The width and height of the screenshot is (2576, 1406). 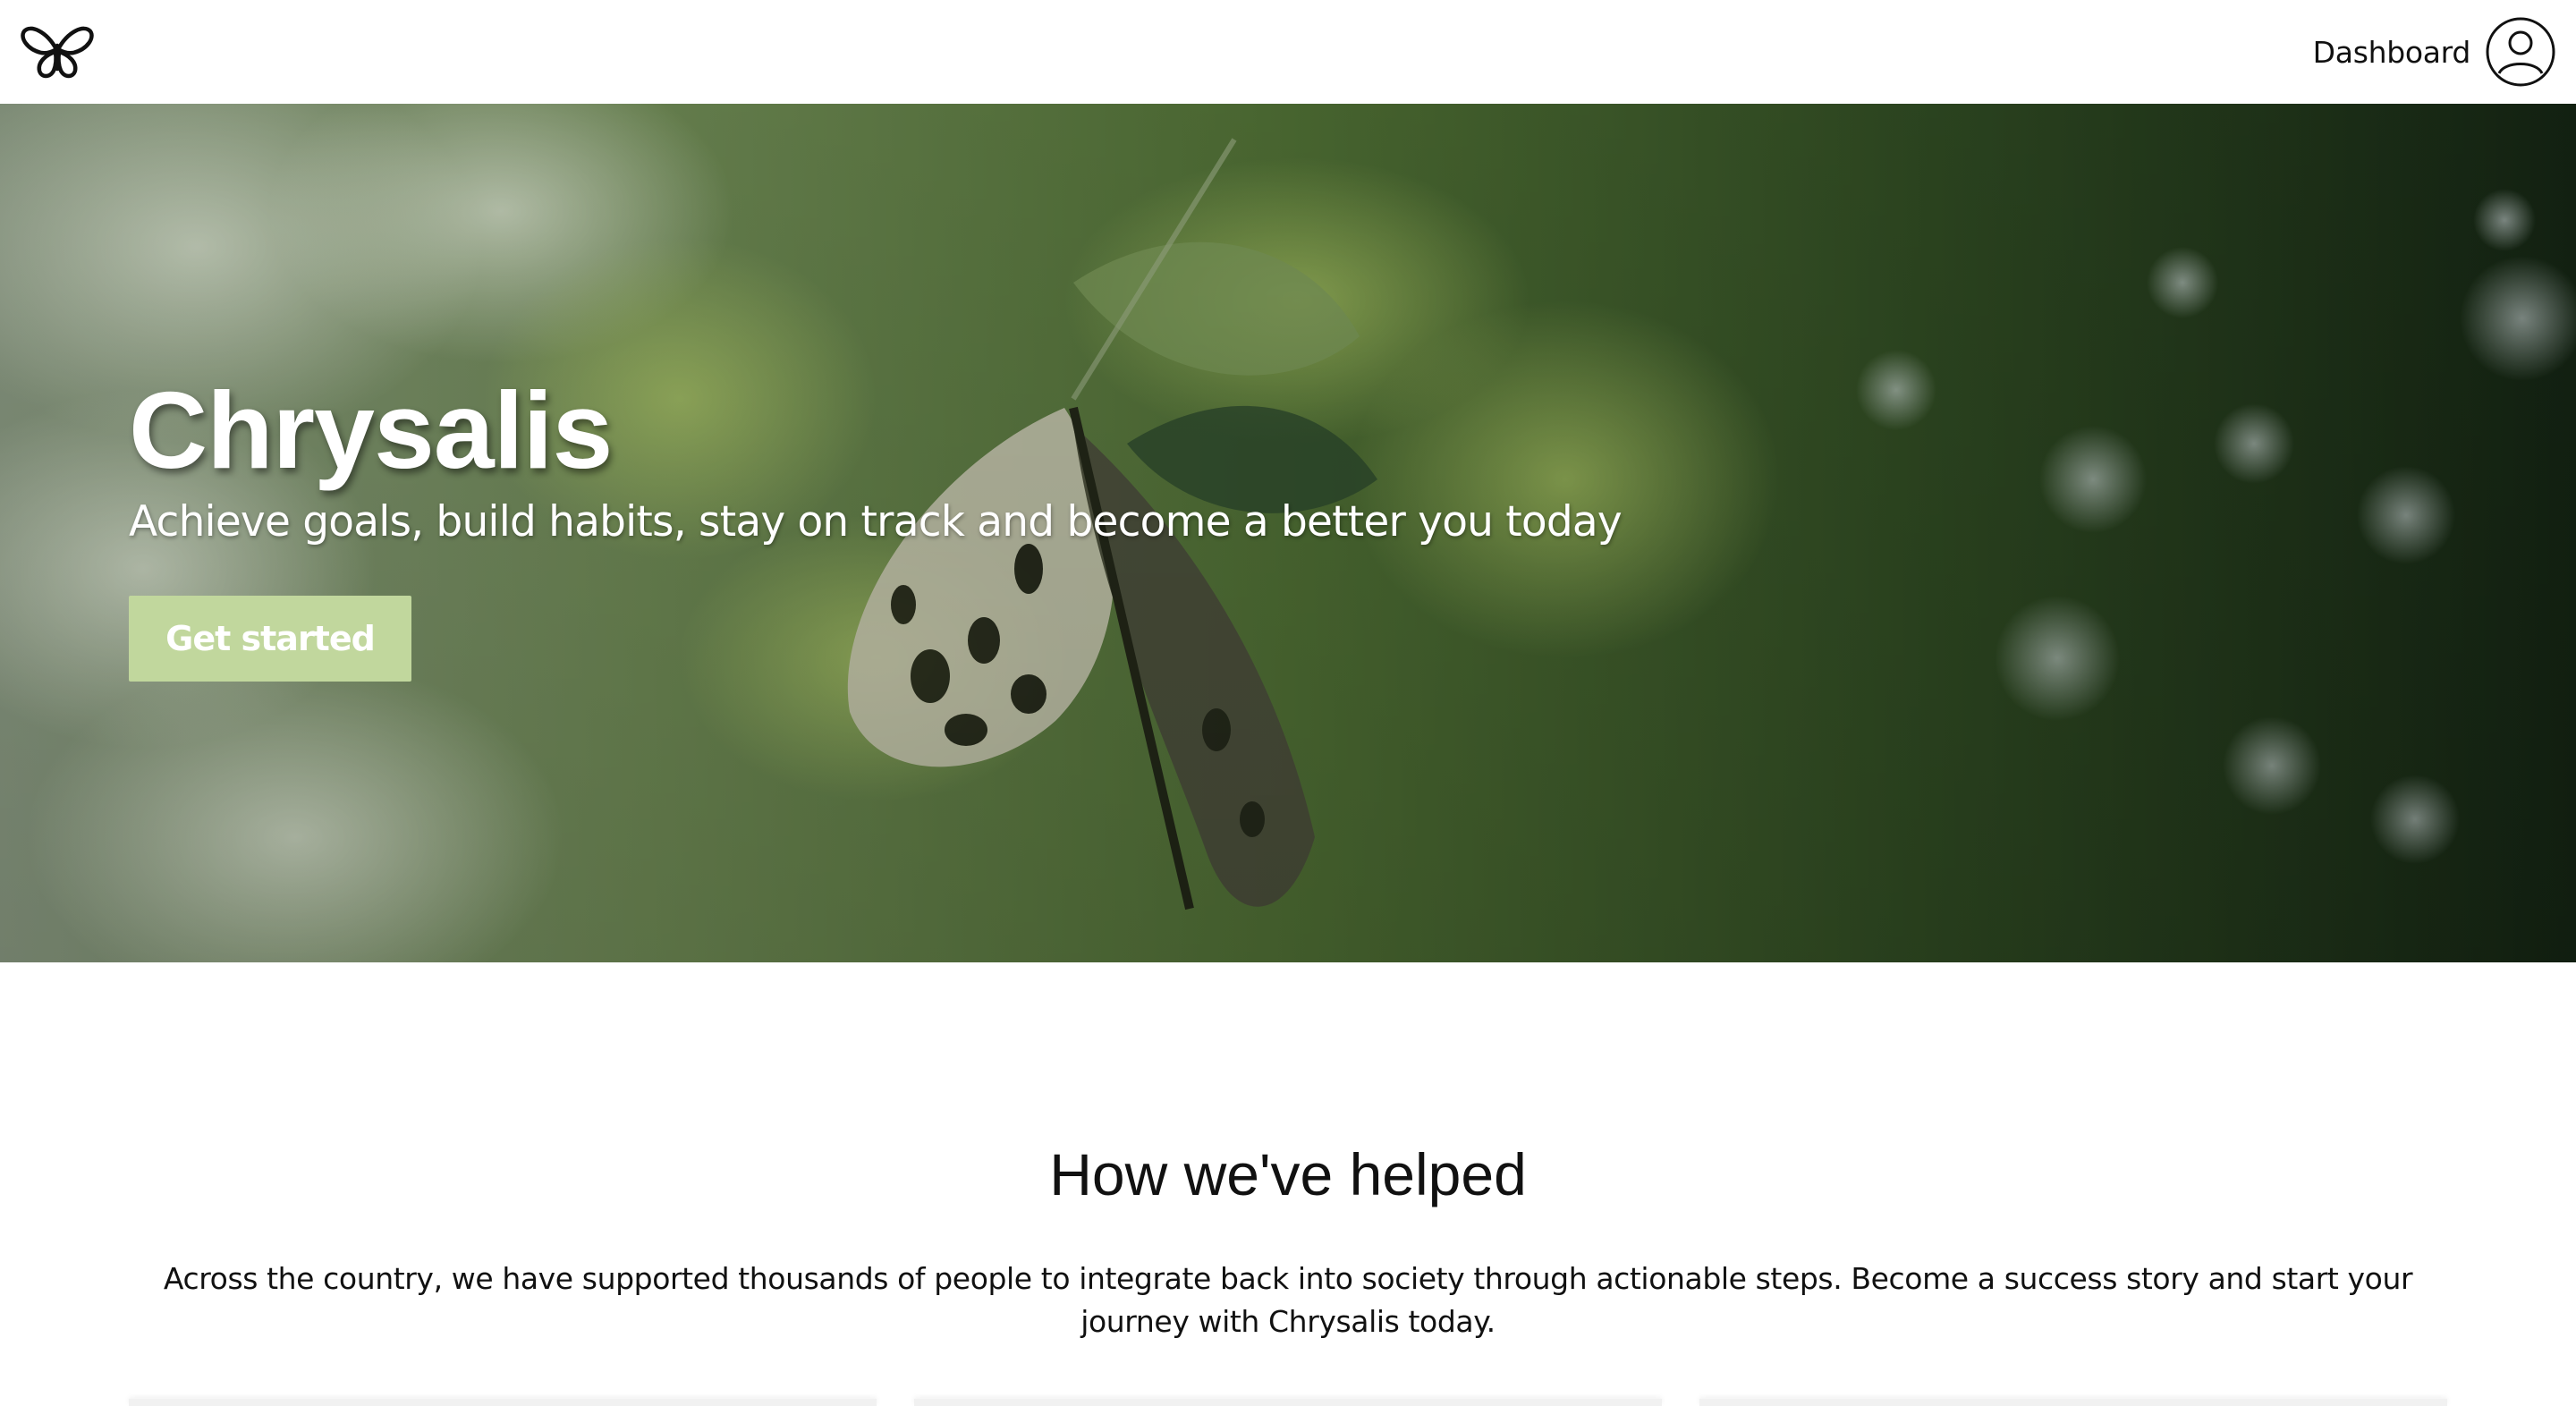 I want to click on dashboard-link: Dashboard, so click(x=2392, y=53).